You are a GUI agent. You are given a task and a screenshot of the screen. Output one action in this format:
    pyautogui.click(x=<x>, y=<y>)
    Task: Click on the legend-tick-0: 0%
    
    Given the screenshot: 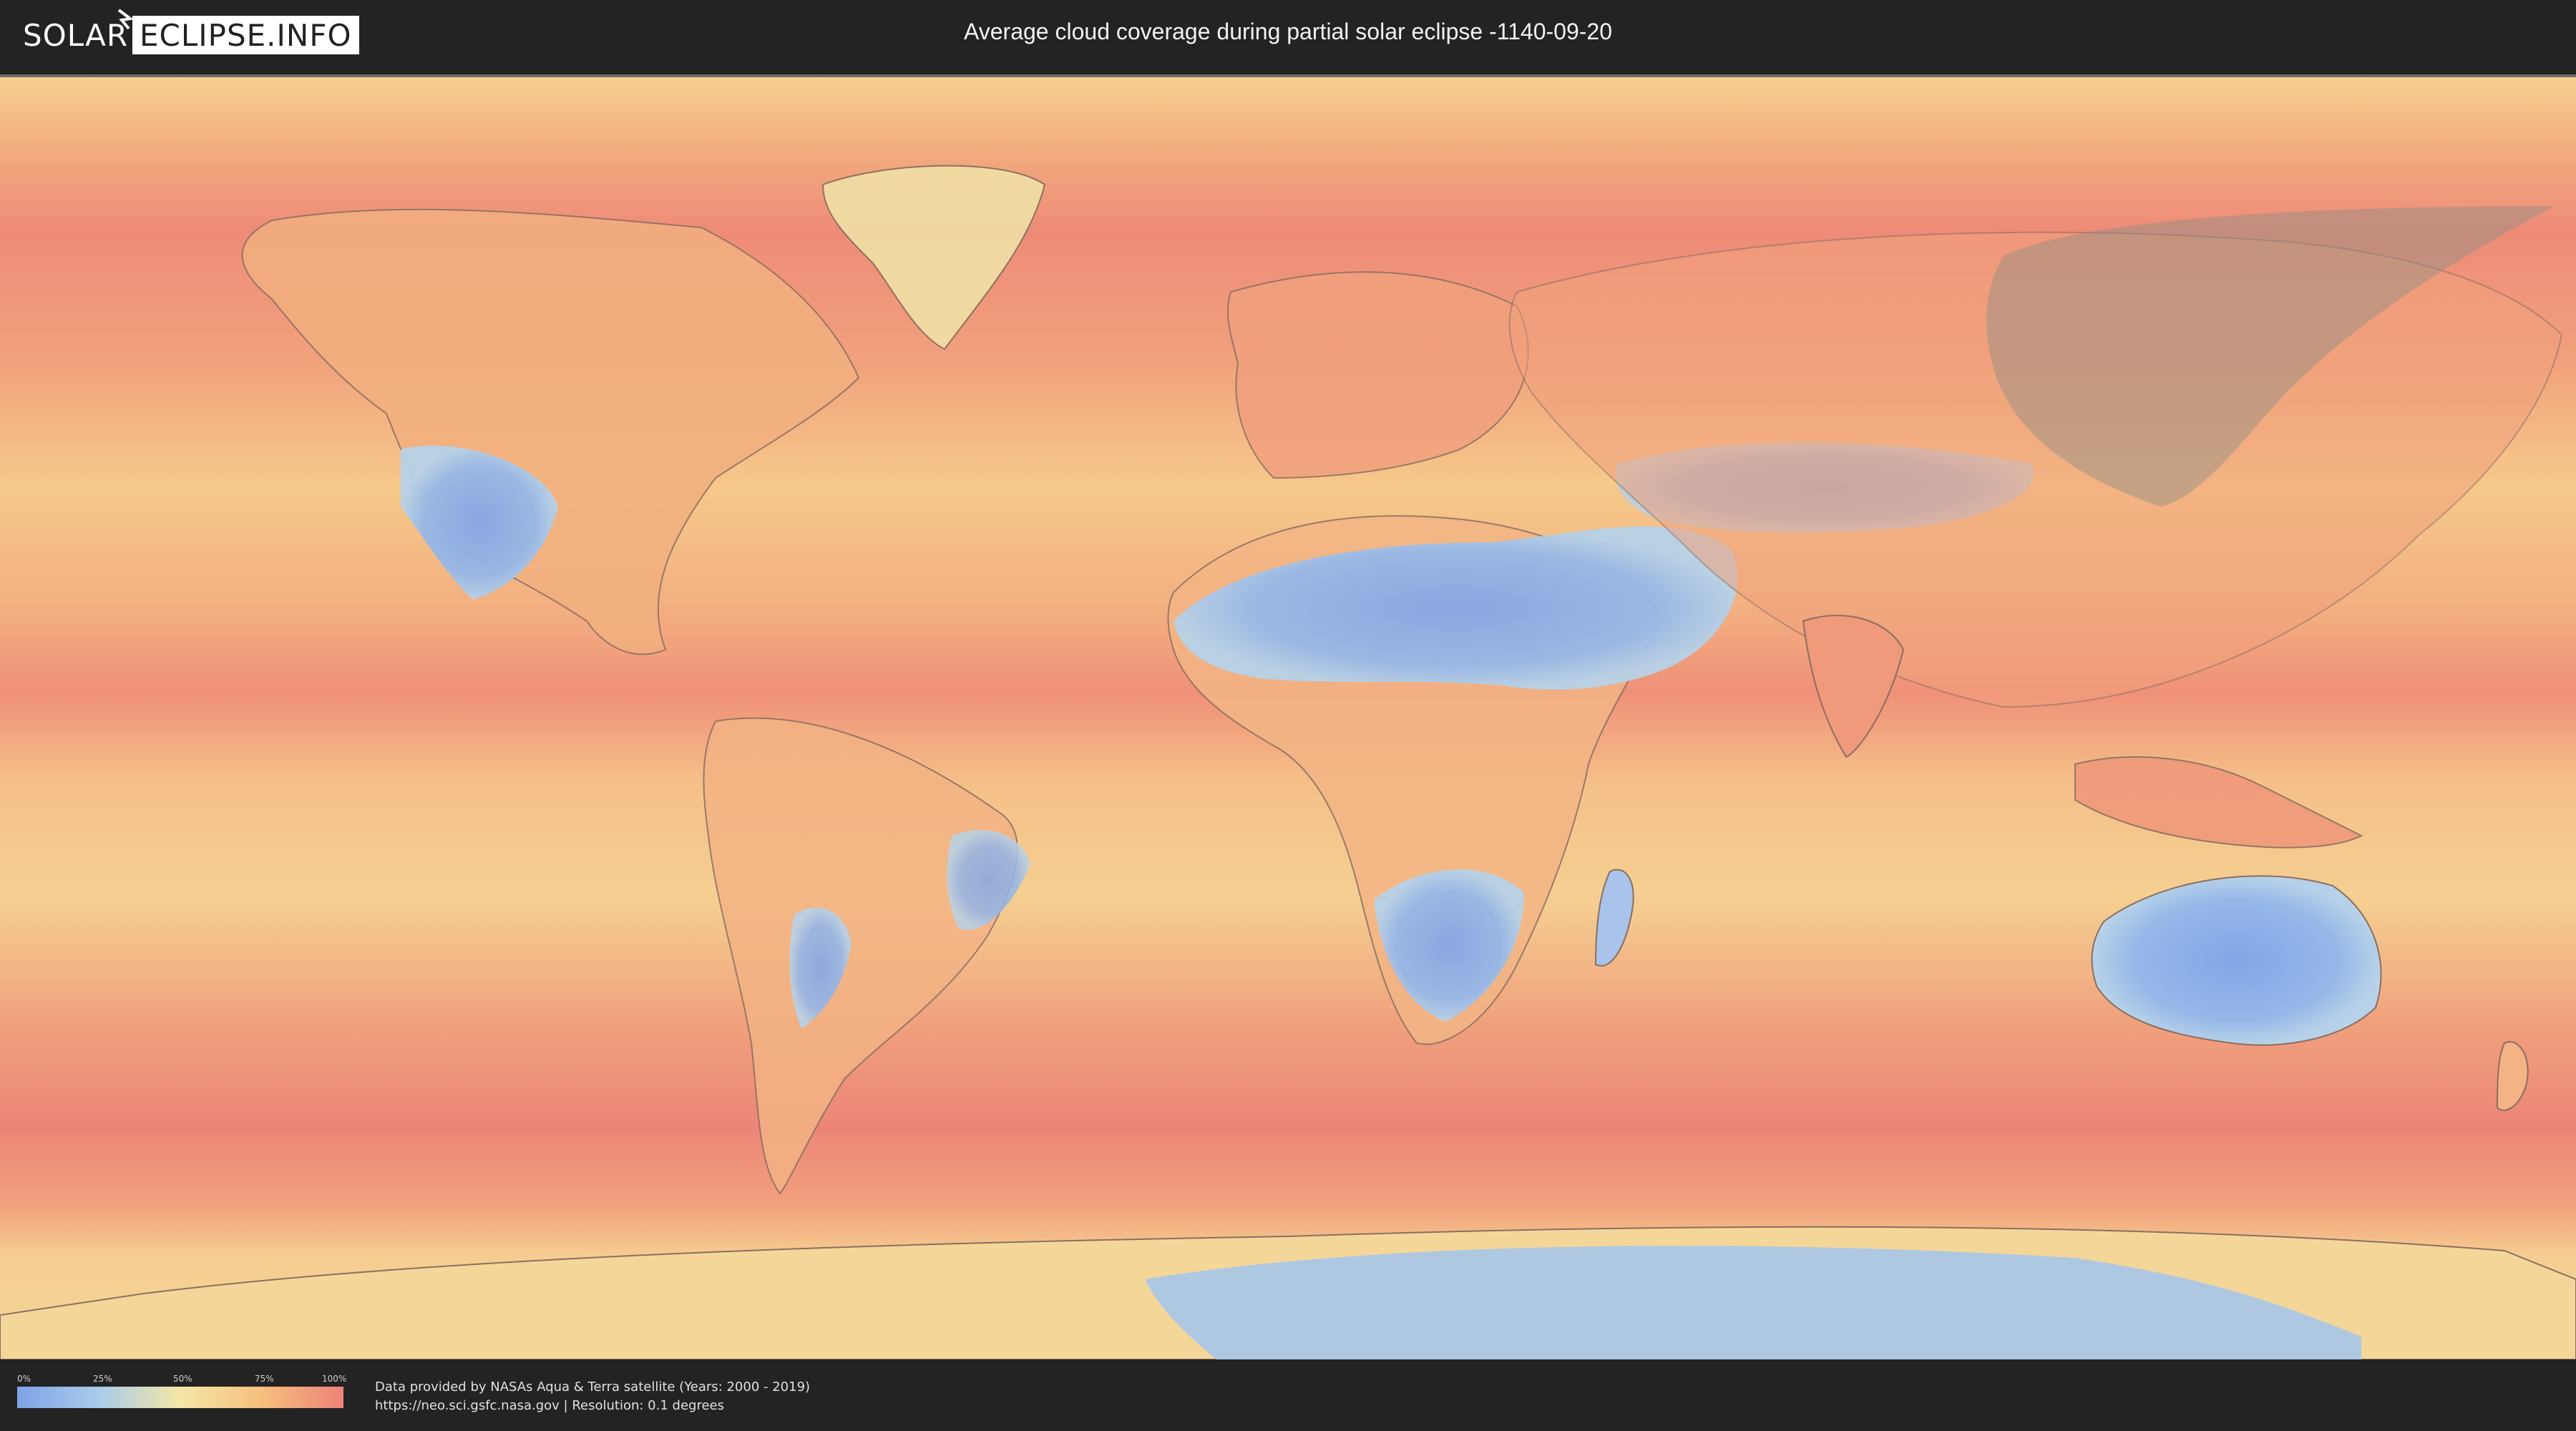 What is the action you would take?
    pyautogui.click(x=24, y=1379)
    